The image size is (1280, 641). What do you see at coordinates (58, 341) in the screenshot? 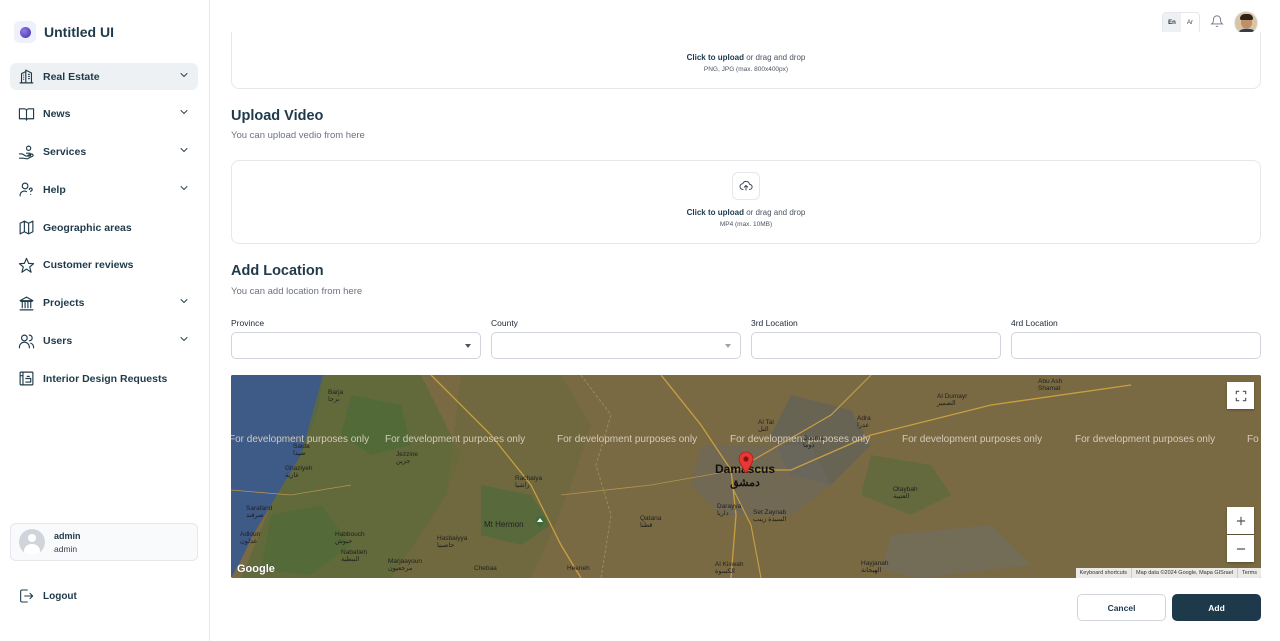
I see `sidebar-item-label: Users` at bounding box center [58, 341].